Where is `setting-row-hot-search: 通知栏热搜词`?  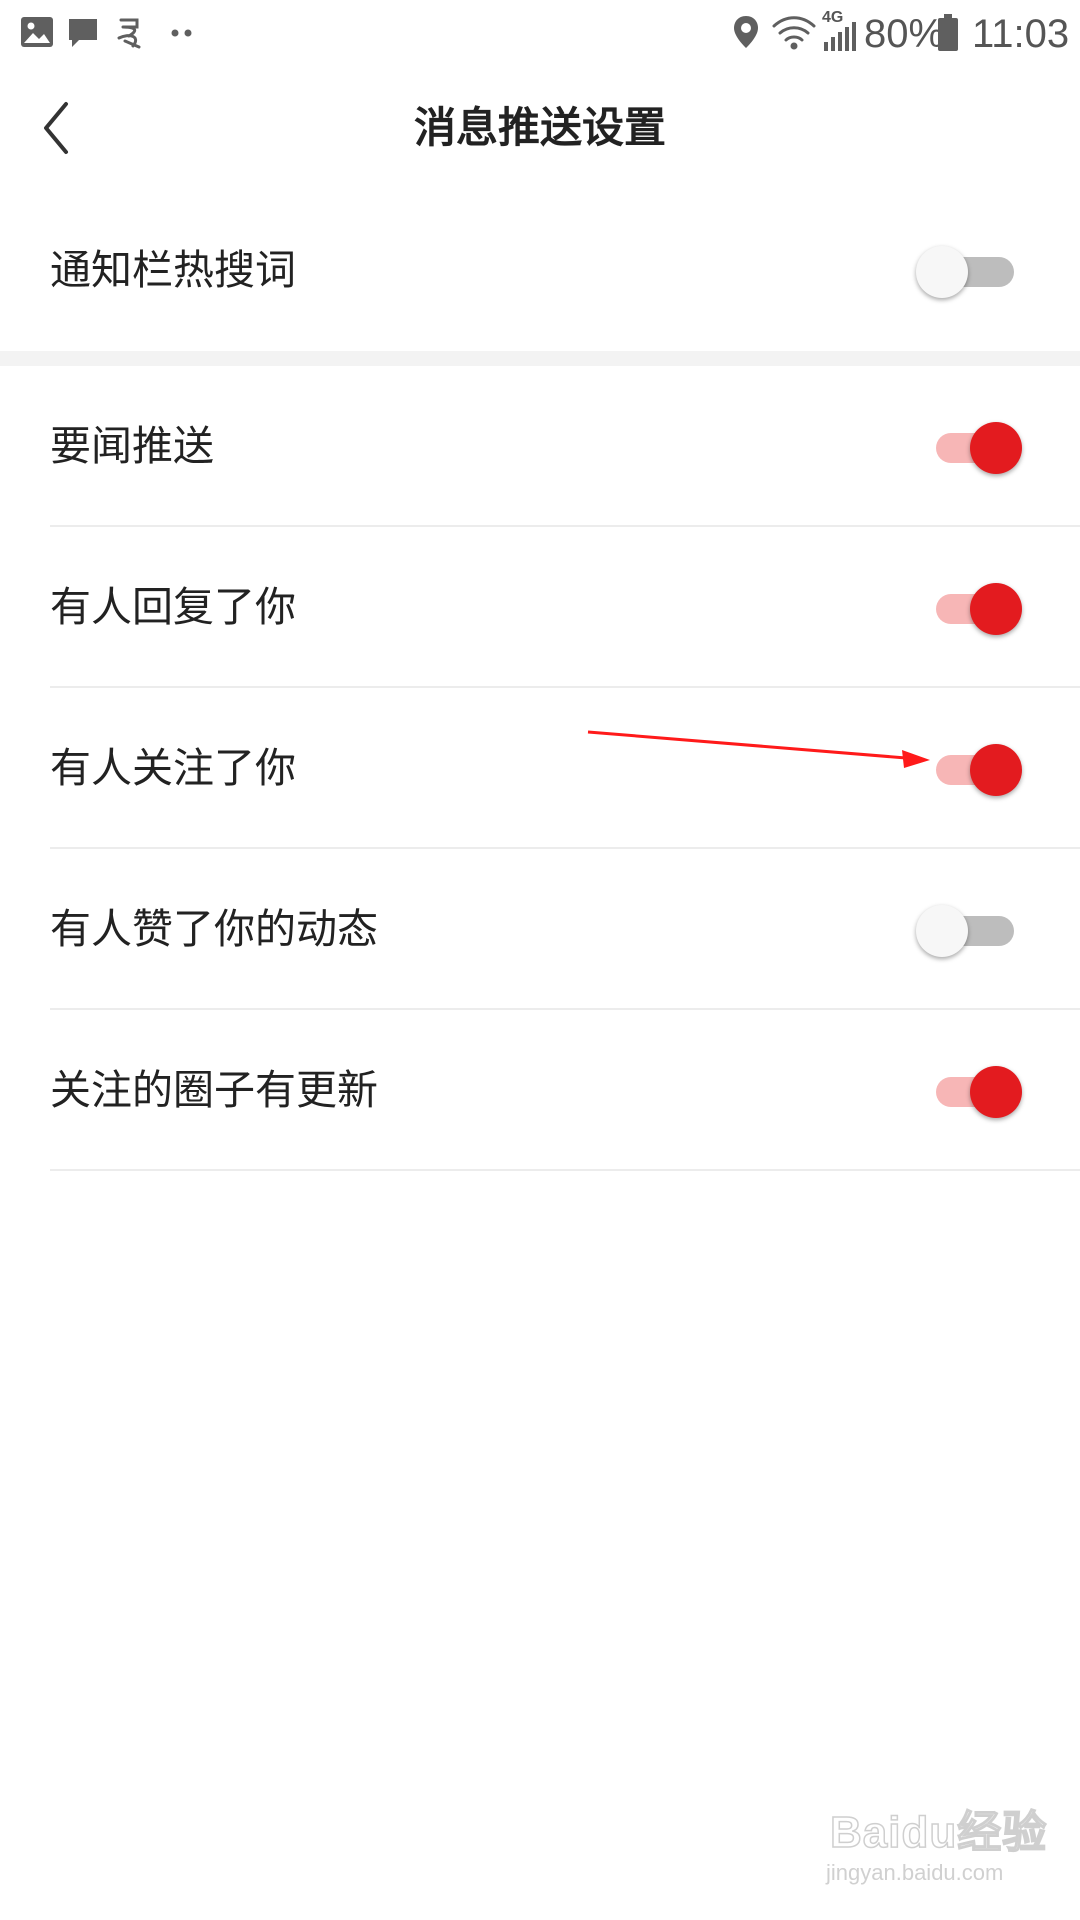
setting-row-hot-search: 通知栏热搜词 is located at coordinates (540, 270).